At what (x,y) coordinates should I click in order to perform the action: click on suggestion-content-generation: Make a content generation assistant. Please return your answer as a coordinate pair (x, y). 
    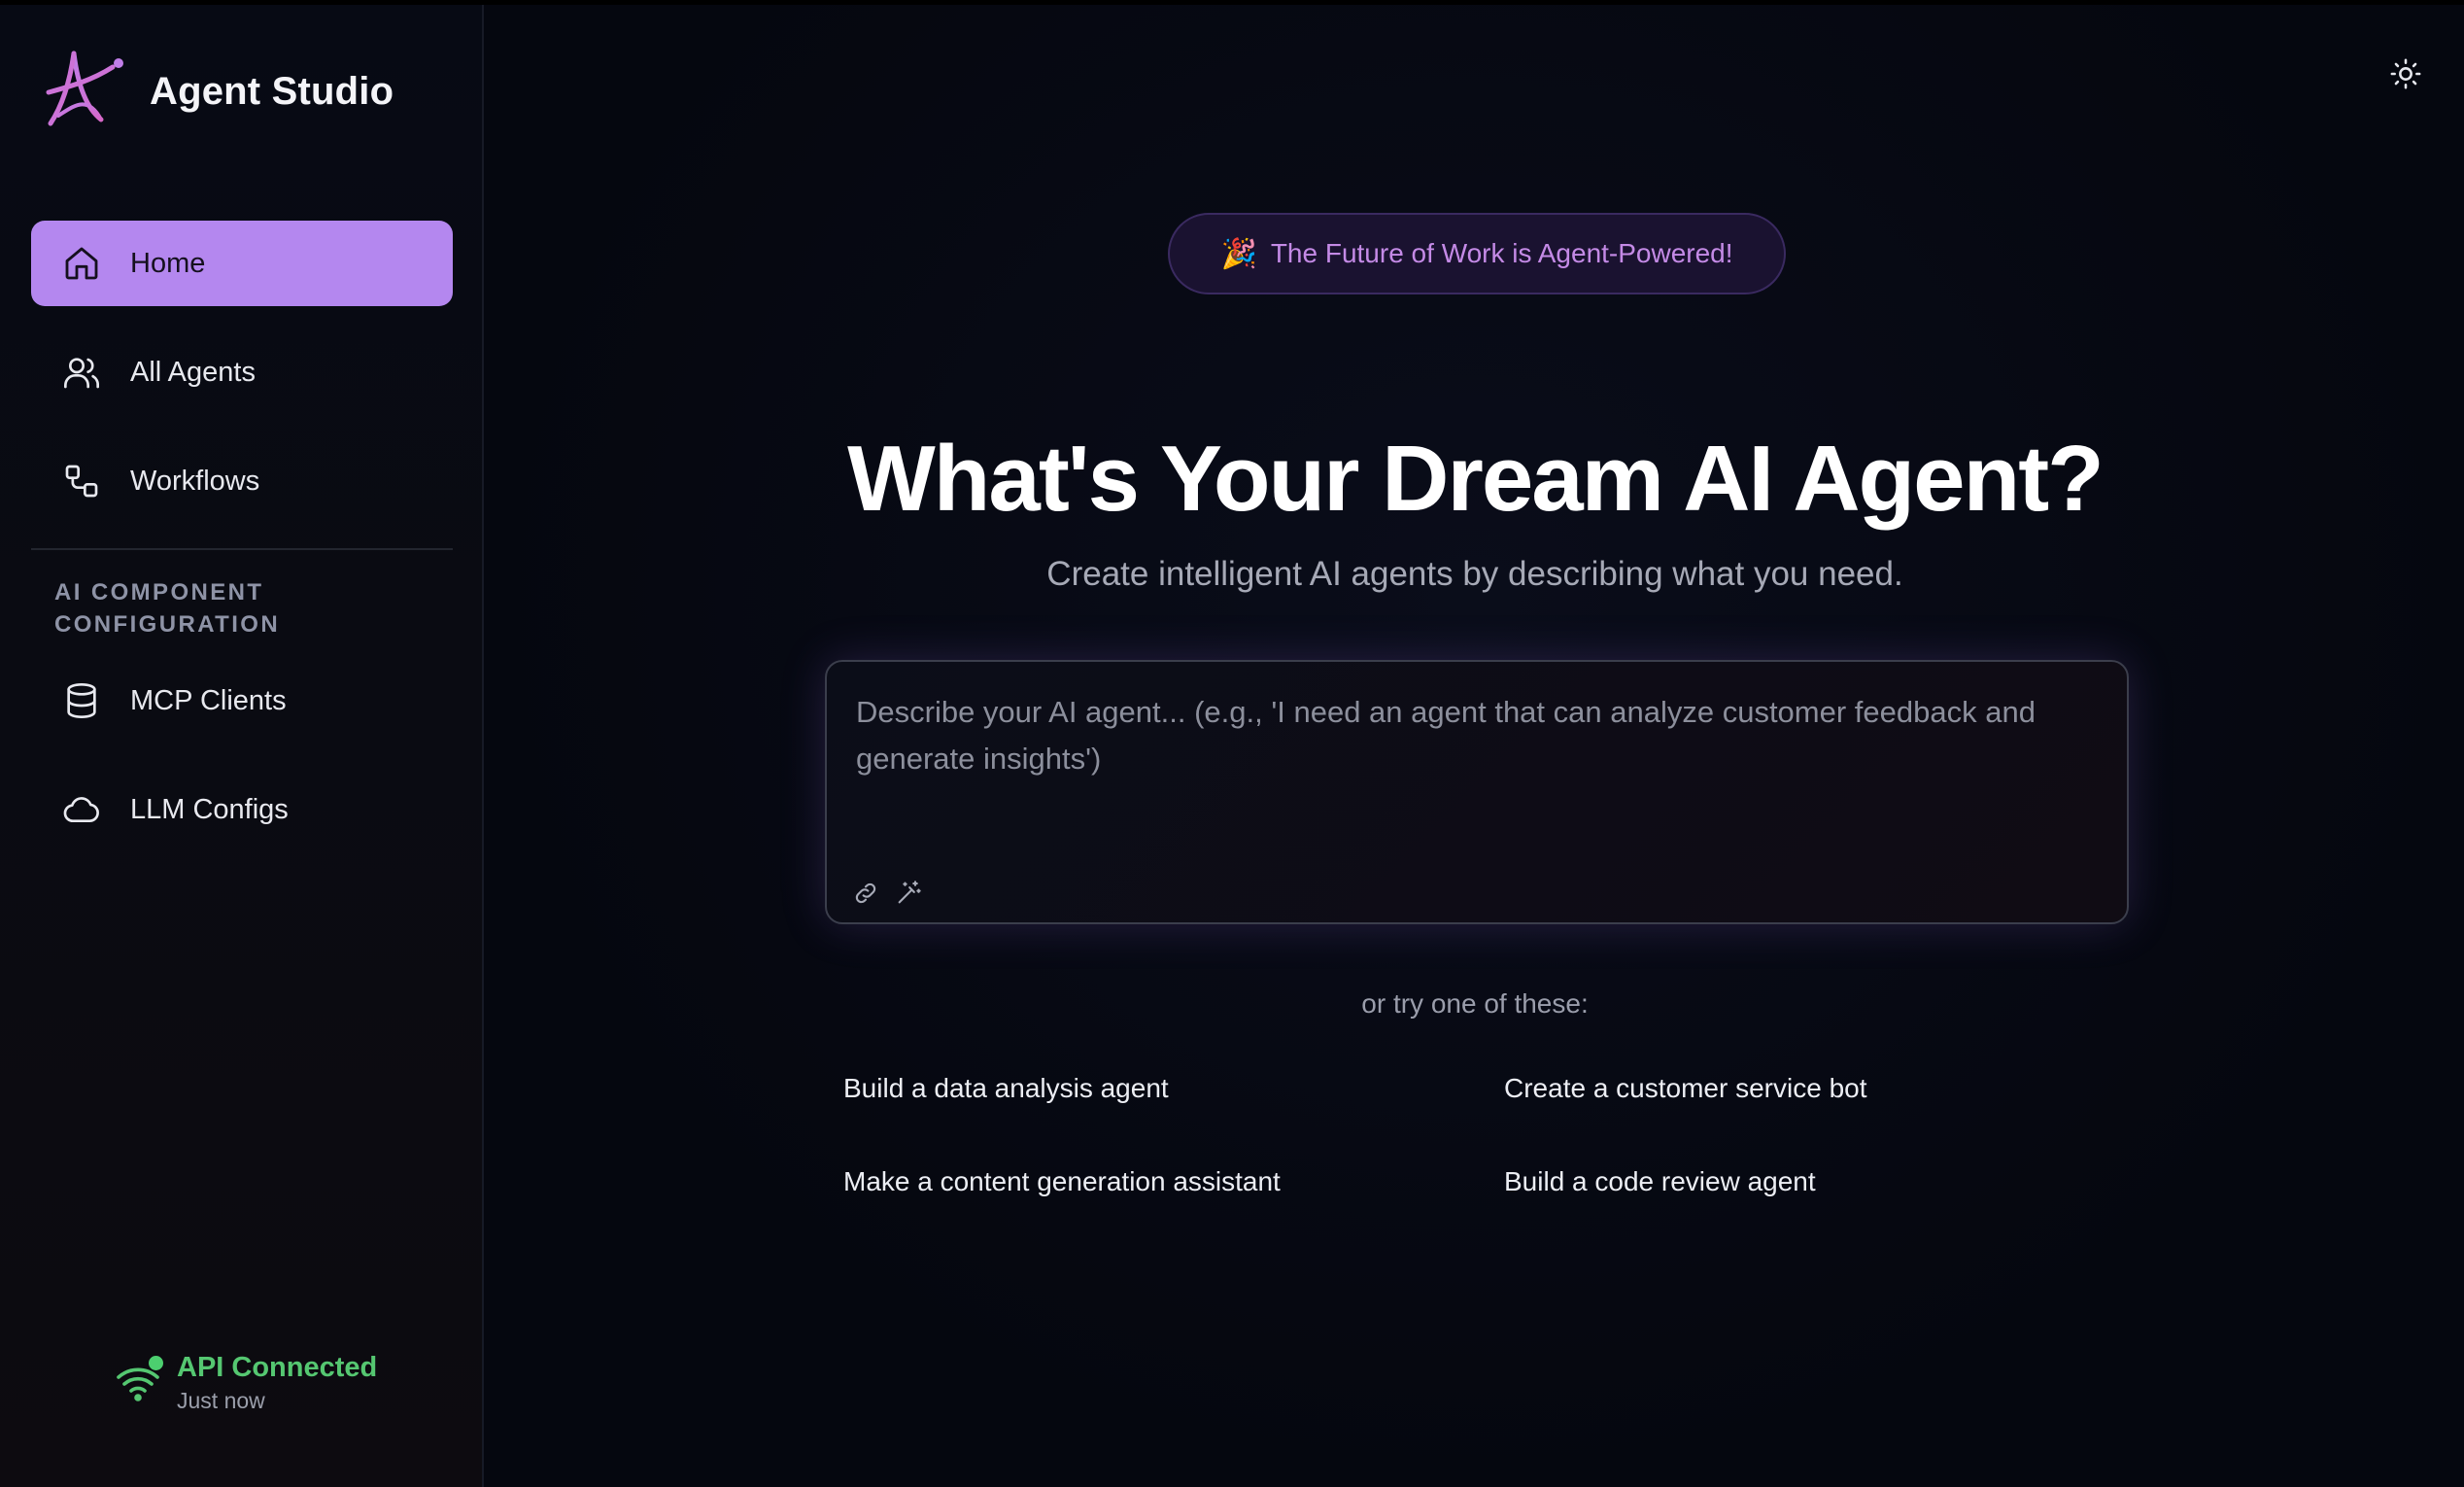
    Looking at the image, I should click on (1052, 1182).